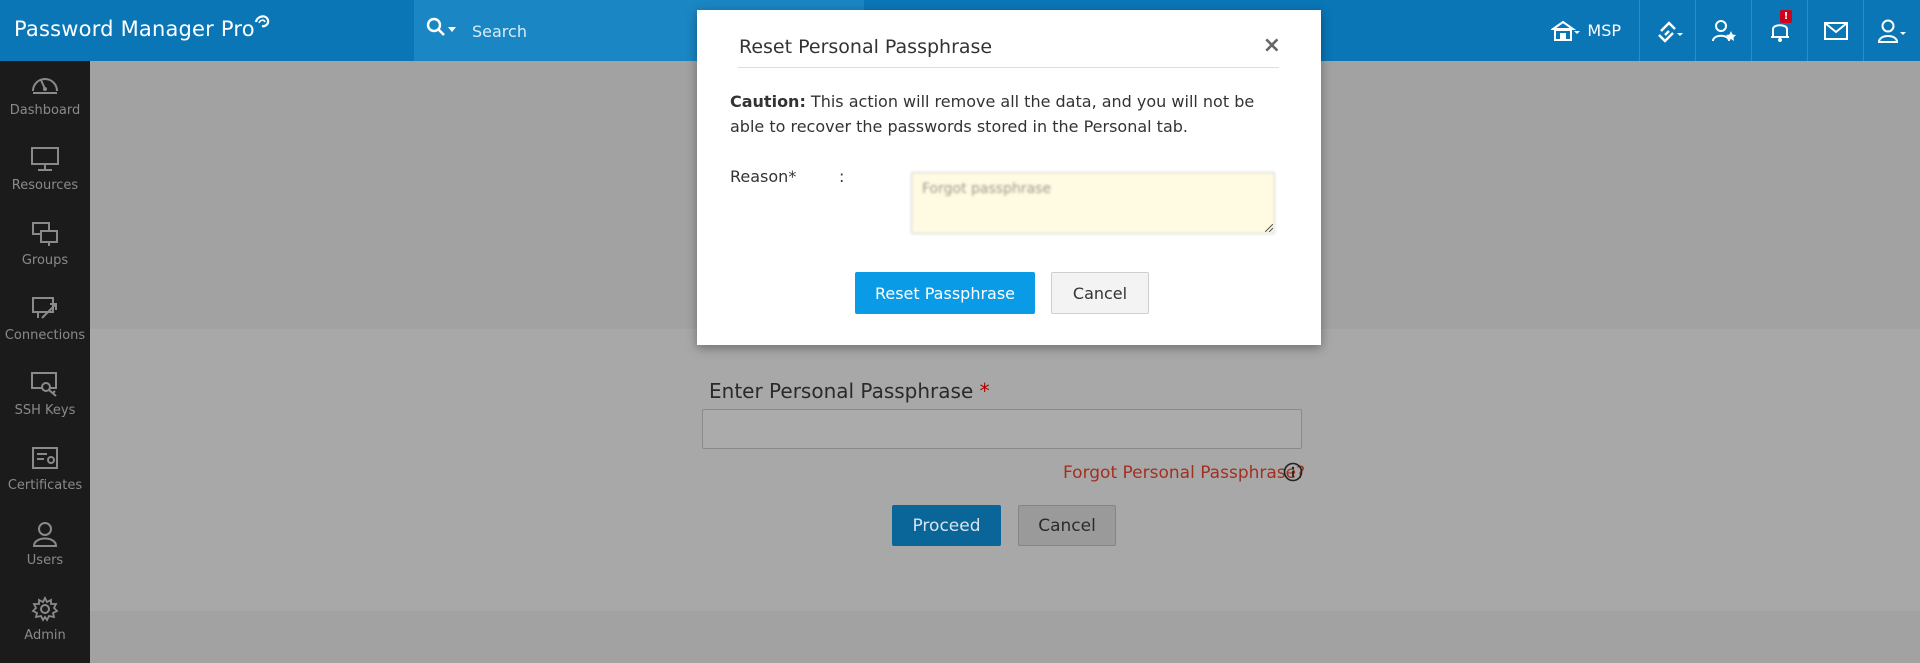 Image resolution: width=1920 pixels, height=663 pixels. Describe the element at coordinates (945, 293) in the screenshot. I see `reset-passphrase-button: Reset Passphrase` at that location.